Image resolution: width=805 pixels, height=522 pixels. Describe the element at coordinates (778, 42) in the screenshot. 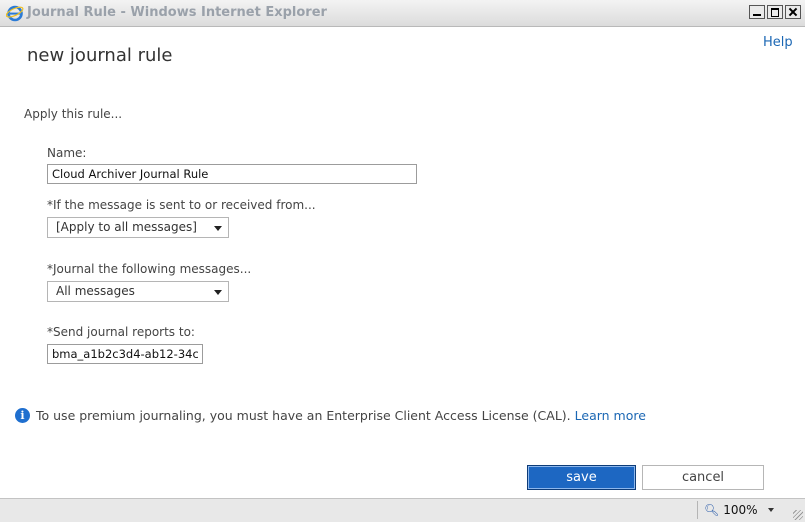

I see `help-link: Help` at that location.